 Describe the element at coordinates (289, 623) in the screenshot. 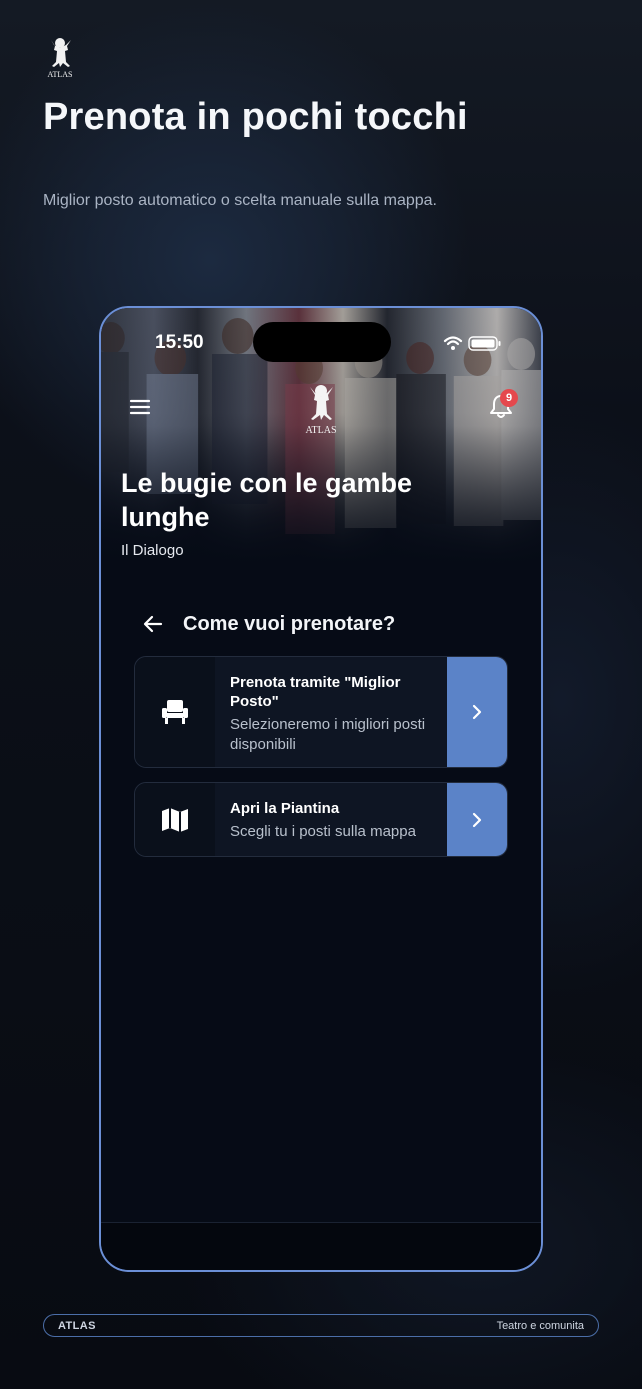

I see `booking-question: Come vuoi prenotare?` at that location.